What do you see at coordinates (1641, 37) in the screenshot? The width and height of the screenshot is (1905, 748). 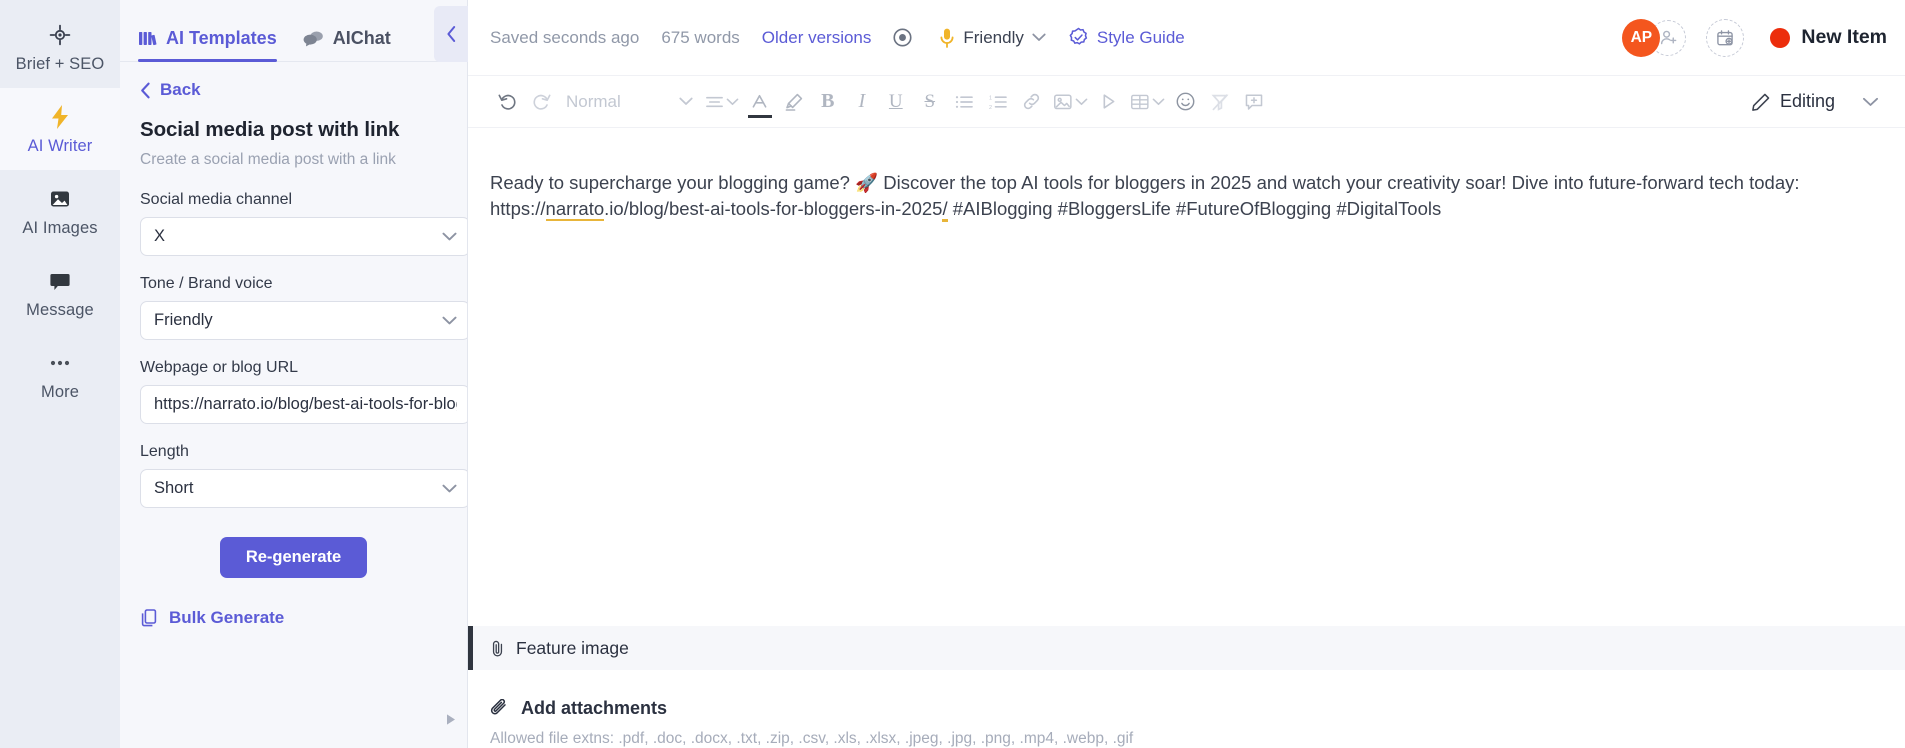 I see `avatar: AP` at bounding box center [1641, 37].